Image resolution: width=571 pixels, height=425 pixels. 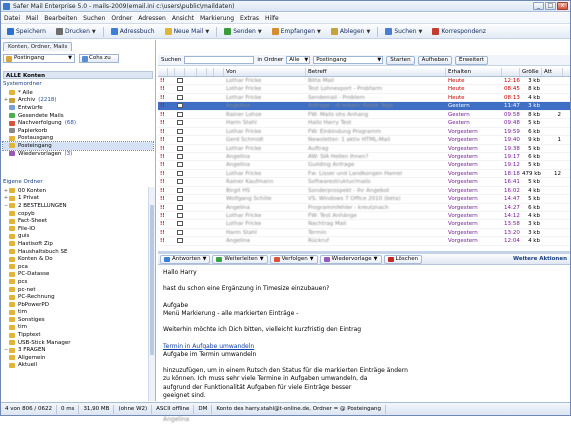 I want to click on menu-extras: Extras, so click(x=249, y=18).